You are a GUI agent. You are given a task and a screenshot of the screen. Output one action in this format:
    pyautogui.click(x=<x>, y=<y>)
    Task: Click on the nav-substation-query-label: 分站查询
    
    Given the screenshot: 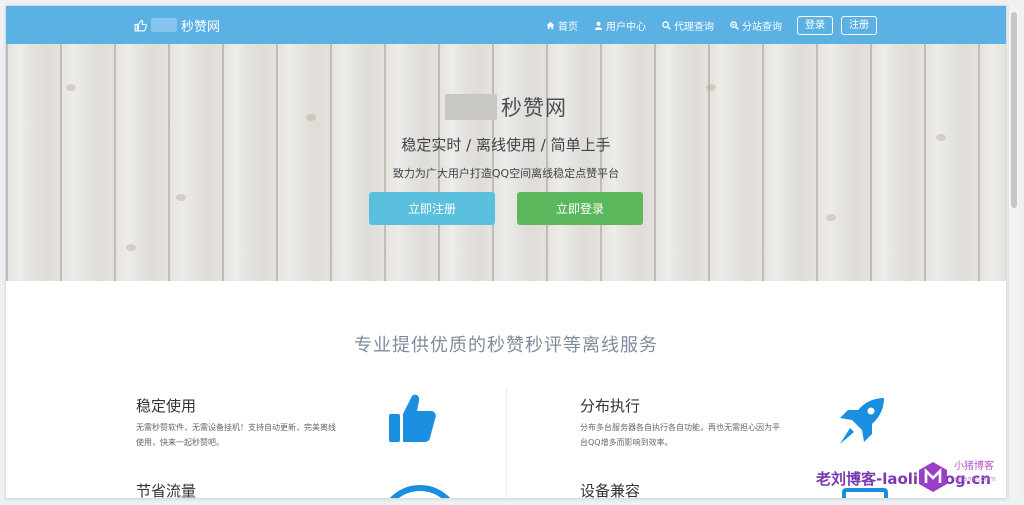 What is the action you would take?
    pyautogui.click(x=762, y=27)
    